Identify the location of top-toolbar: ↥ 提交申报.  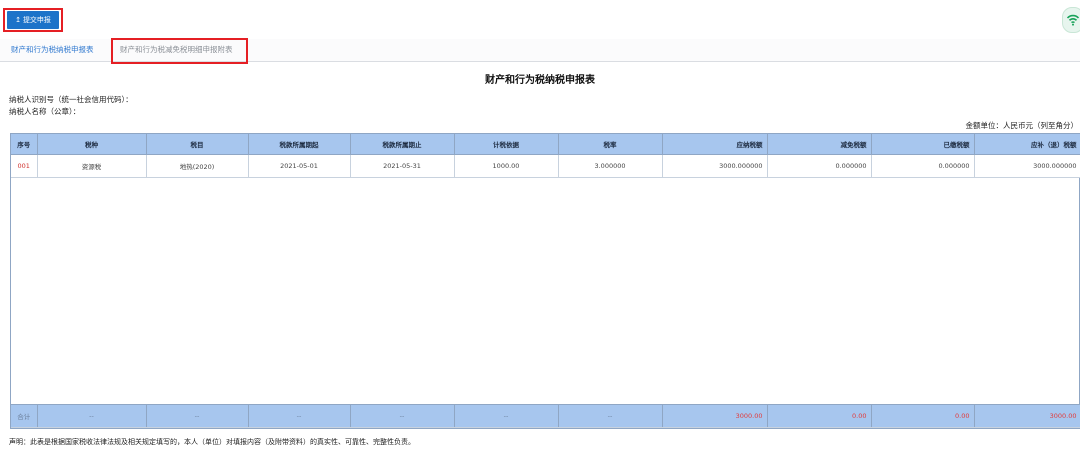
(540, 19).